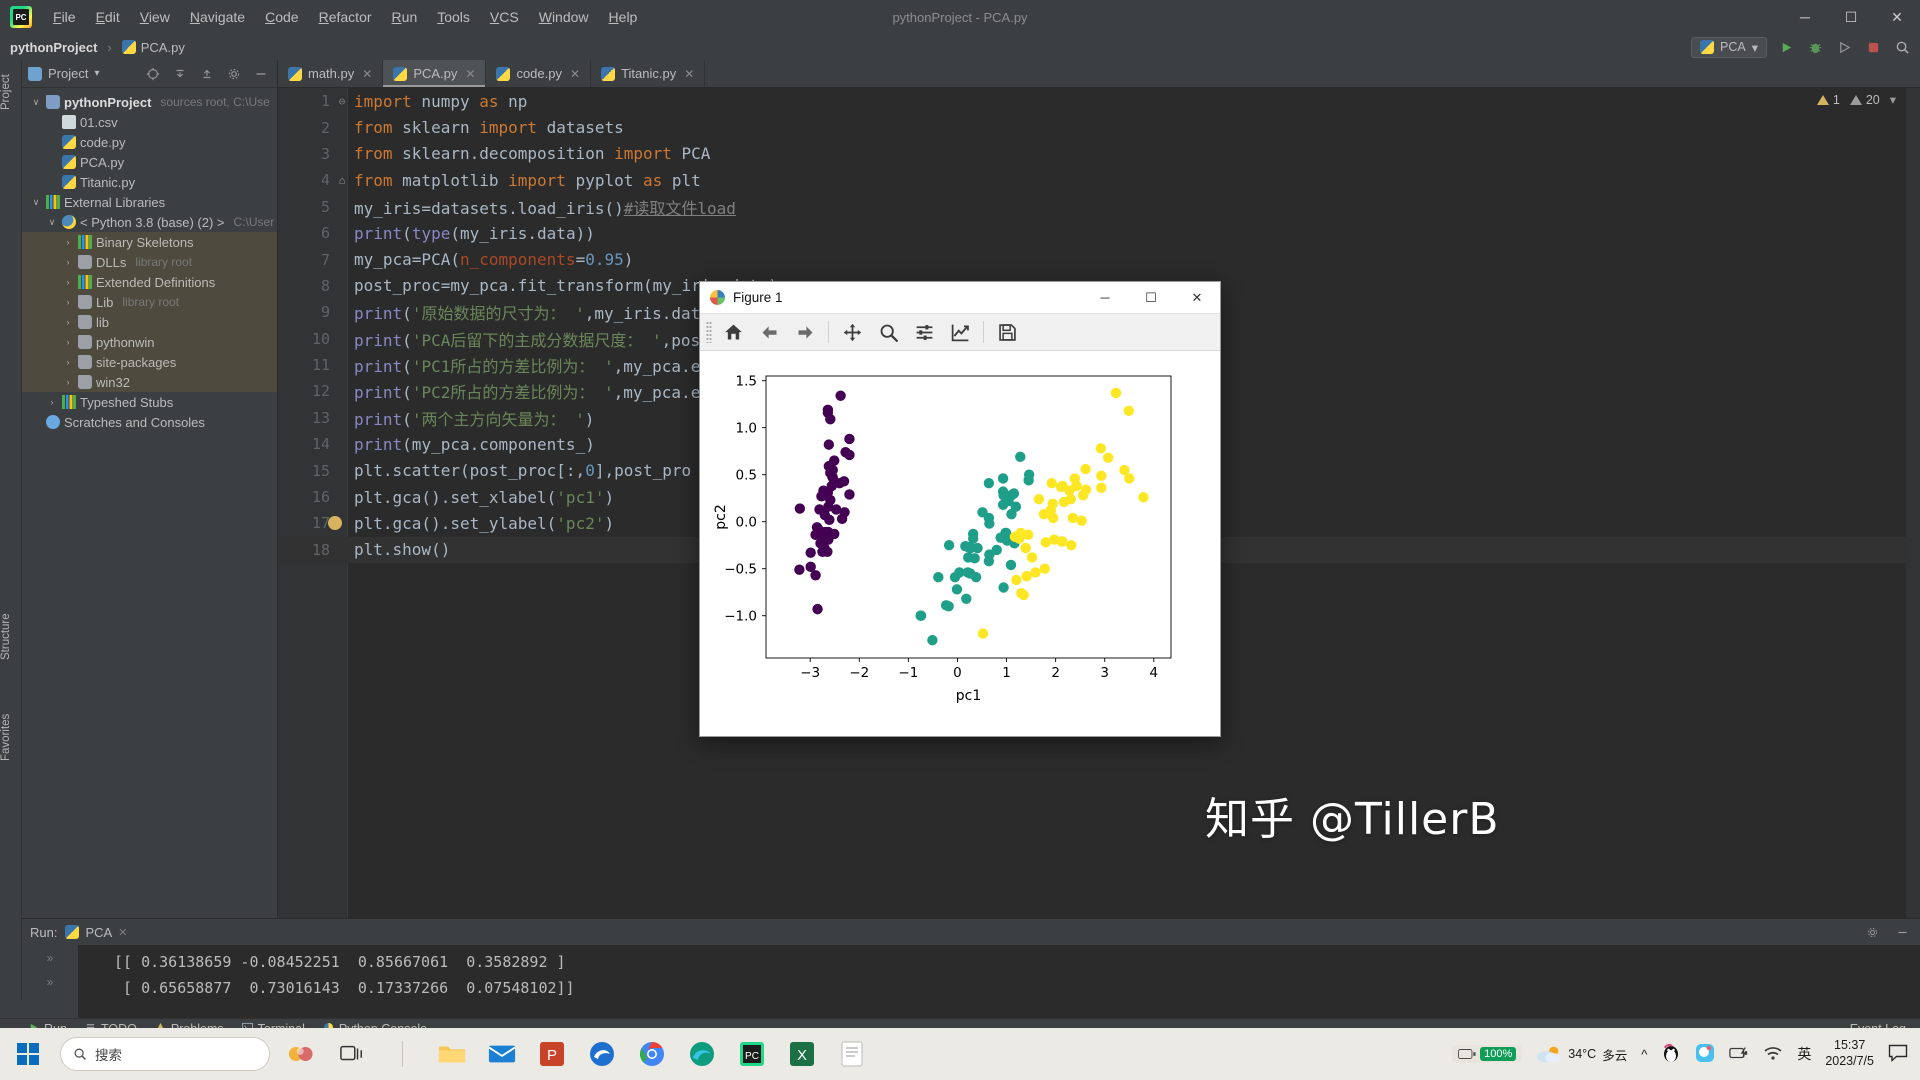 The image size is (1920, 1080). What do you see at coordinates (1864, 100) in the screenshot?
I see `warning-count-chip: 20` at bounding box center [1864, 100].